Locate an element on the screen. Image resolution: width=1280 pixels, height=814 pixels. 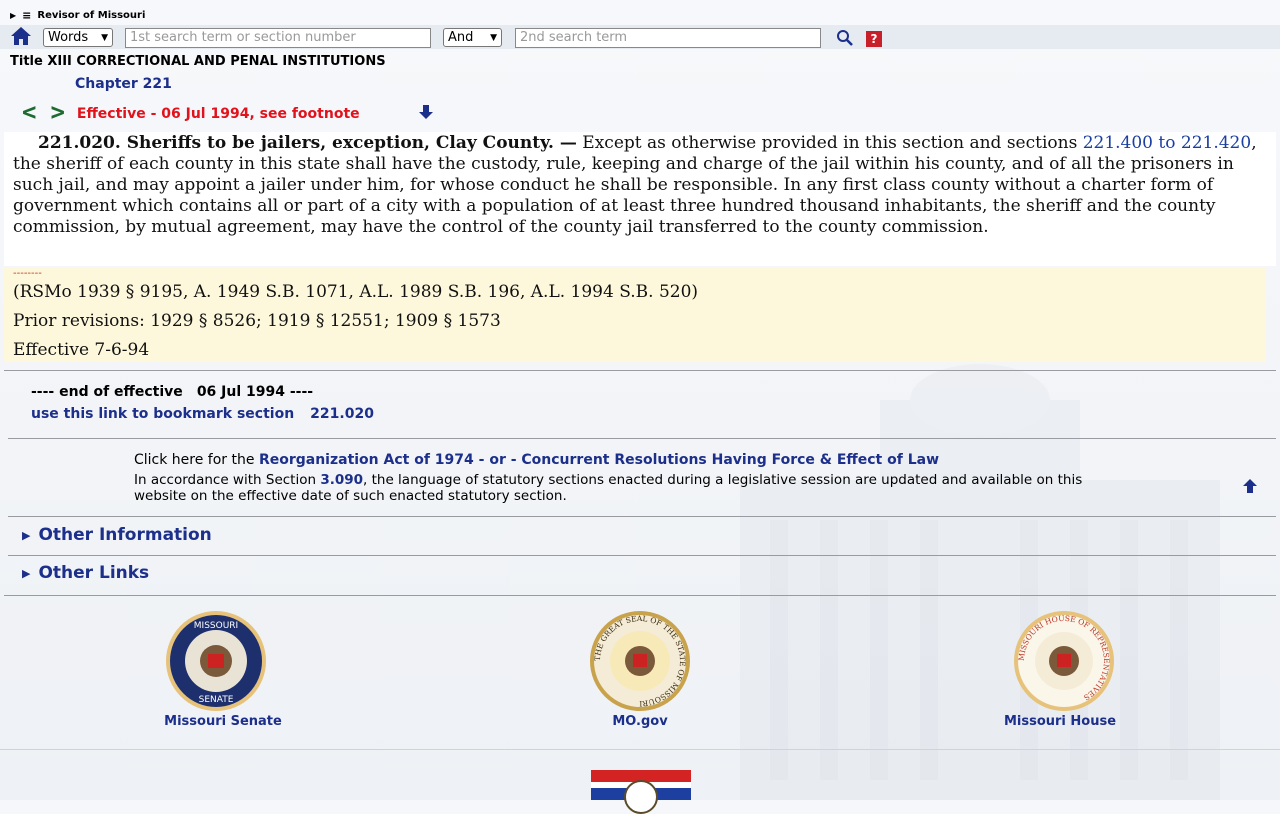
previous-section-button: < is located at coordinates (29, 112).